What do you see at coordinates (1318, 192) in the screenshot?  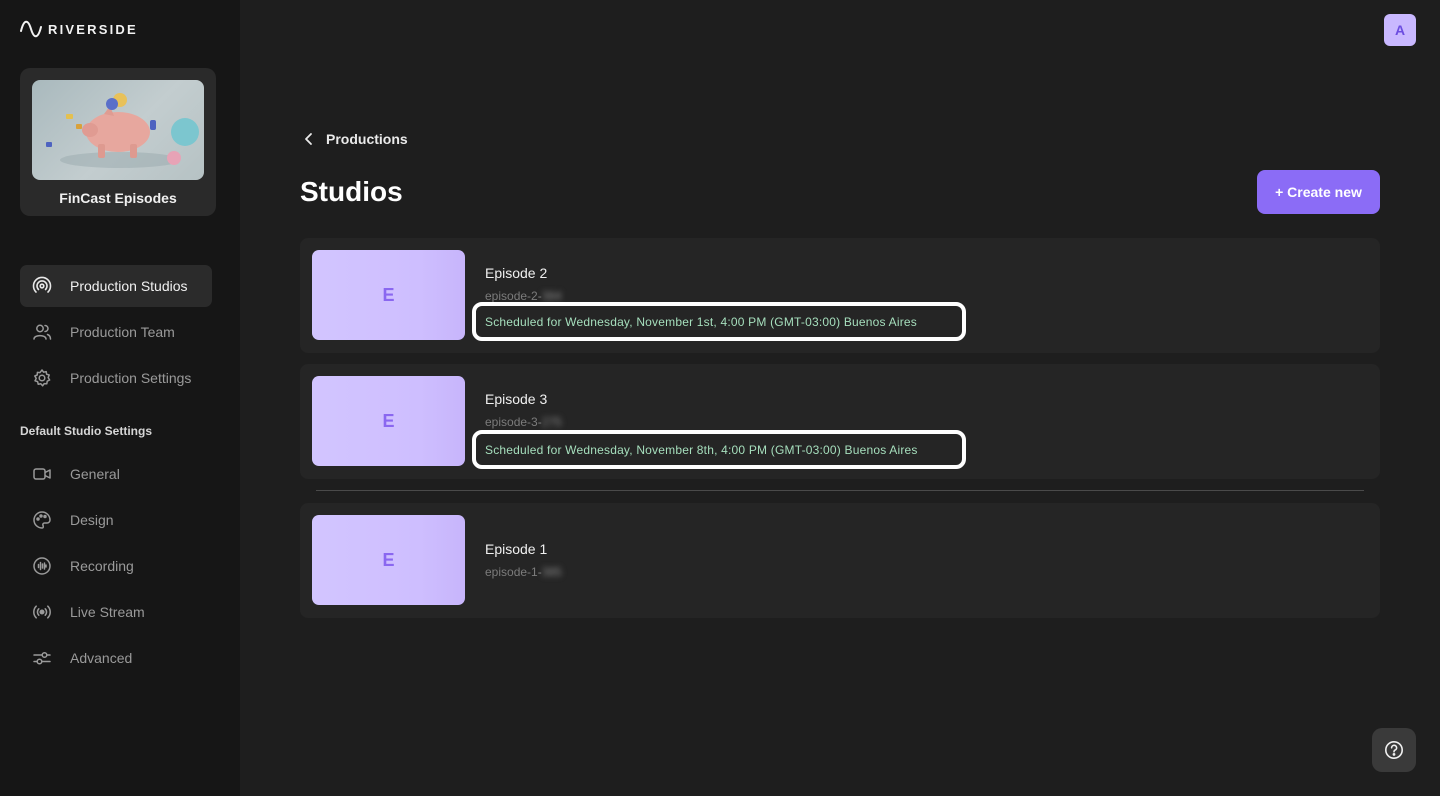 I see `create-new-button: + Create new` at bounding box center [1318, 192].